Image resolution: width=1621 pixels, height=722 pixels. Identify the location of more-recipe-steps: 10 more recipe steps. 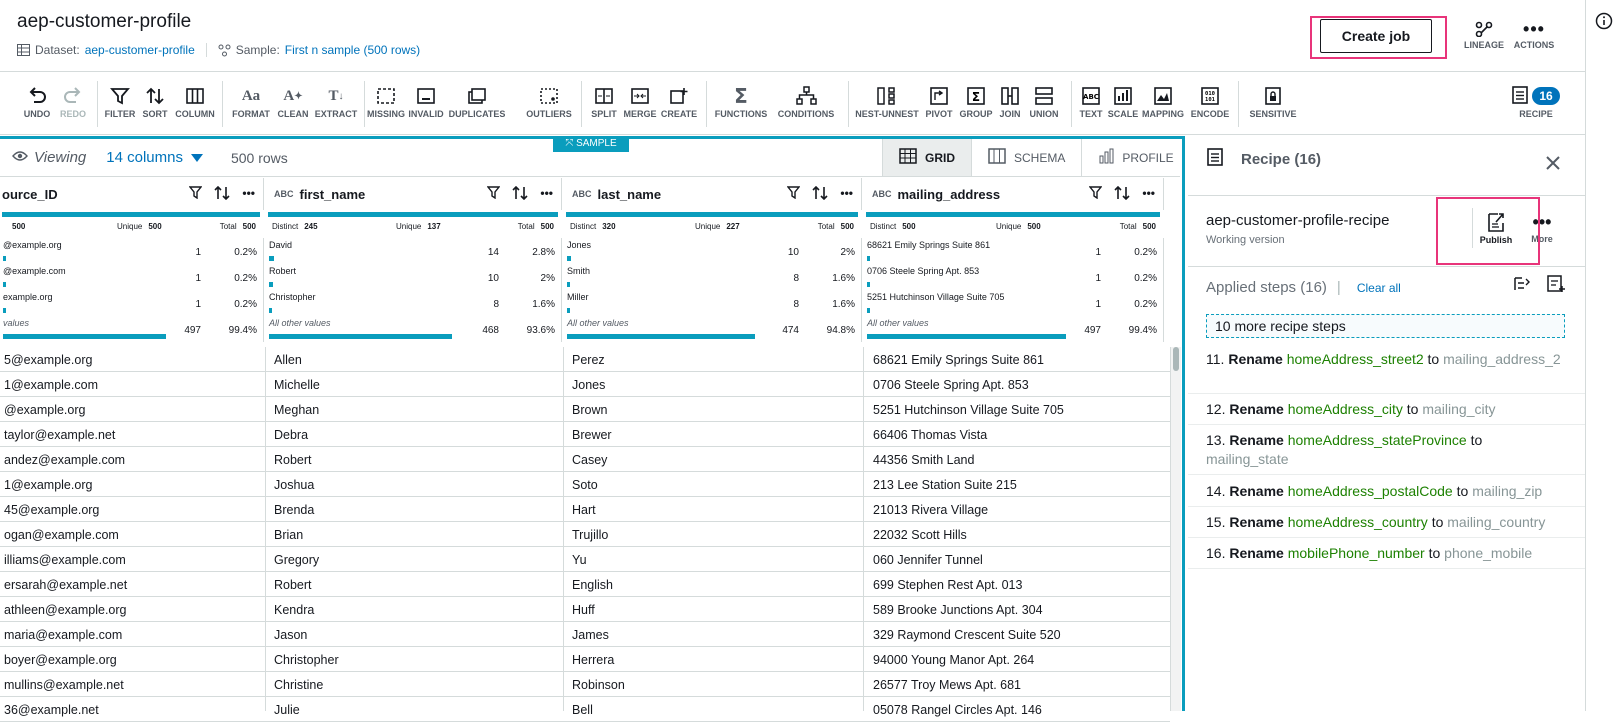
(1385, 326).